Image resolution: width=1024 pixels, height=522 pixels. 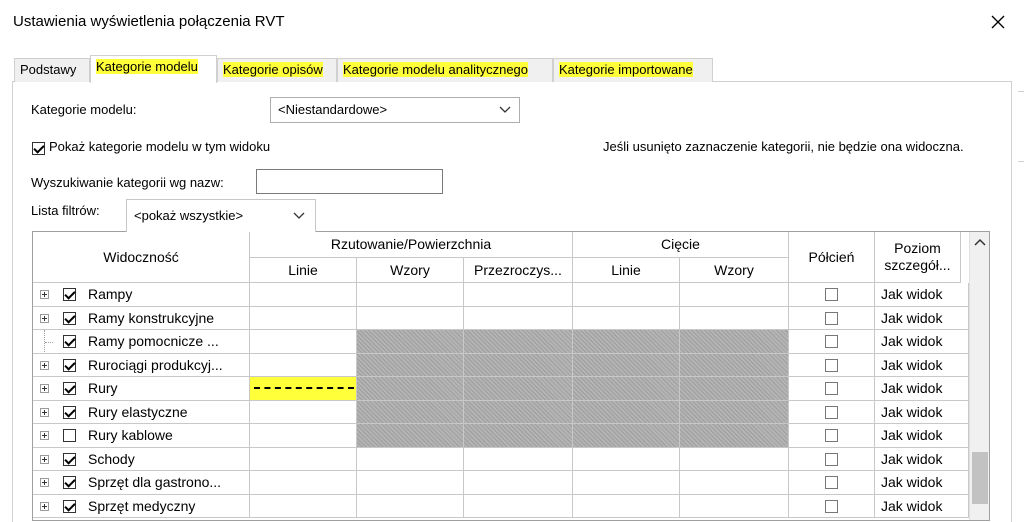 I want to click on table-row: Ramy pomocnicze ... Jak widok, so click(x=511, y=342).